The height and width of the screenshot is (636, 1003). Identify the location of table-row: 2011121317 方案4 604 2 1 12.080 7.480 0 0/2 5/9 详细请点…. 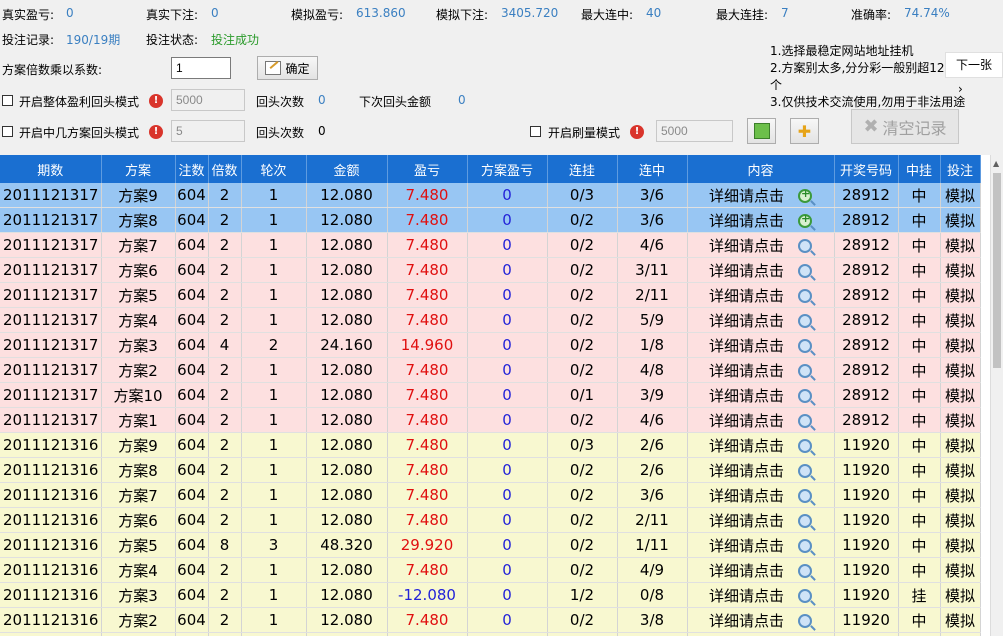
(490, 320).